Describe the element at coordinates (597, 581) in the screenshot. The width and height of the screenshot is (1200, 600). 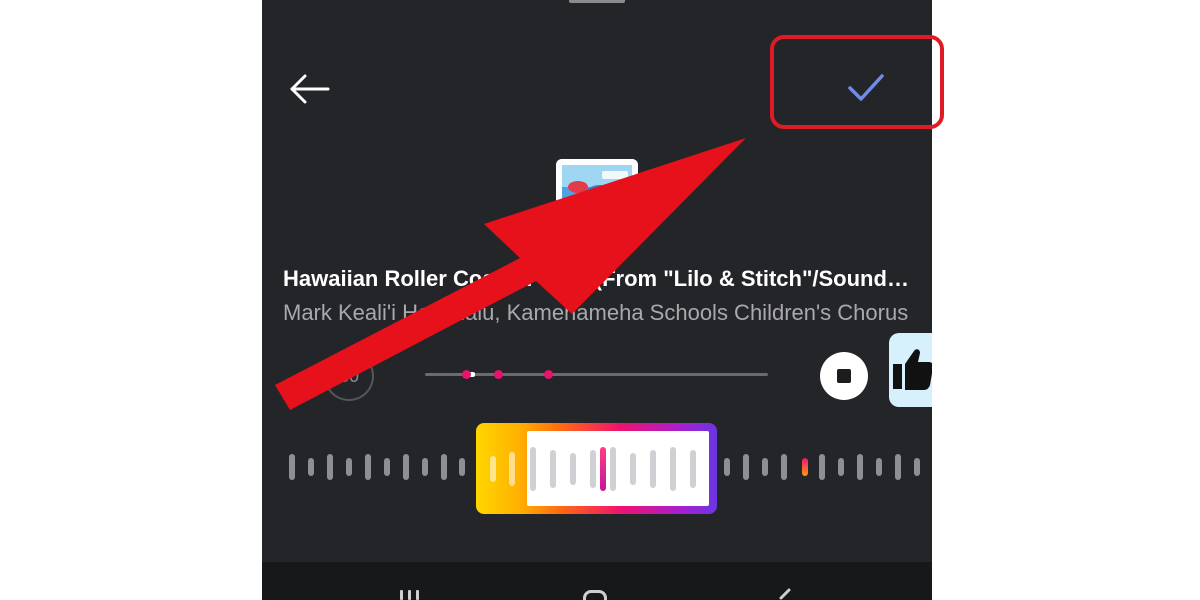
I see `system-navigation-bar` at that location.